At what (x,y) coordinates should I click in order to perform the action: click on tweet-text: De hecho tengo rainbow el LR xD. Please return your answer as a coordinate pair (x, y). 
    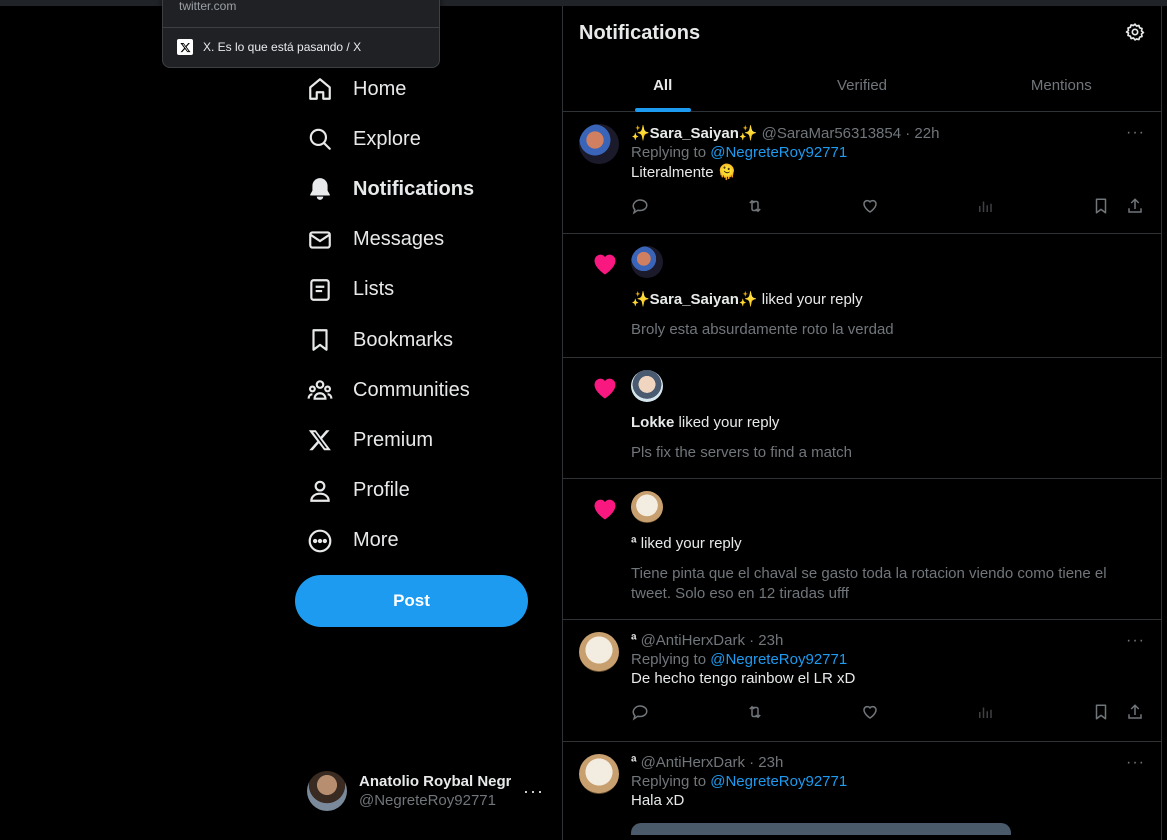
    Looking at the image, I should click on (743, 678).